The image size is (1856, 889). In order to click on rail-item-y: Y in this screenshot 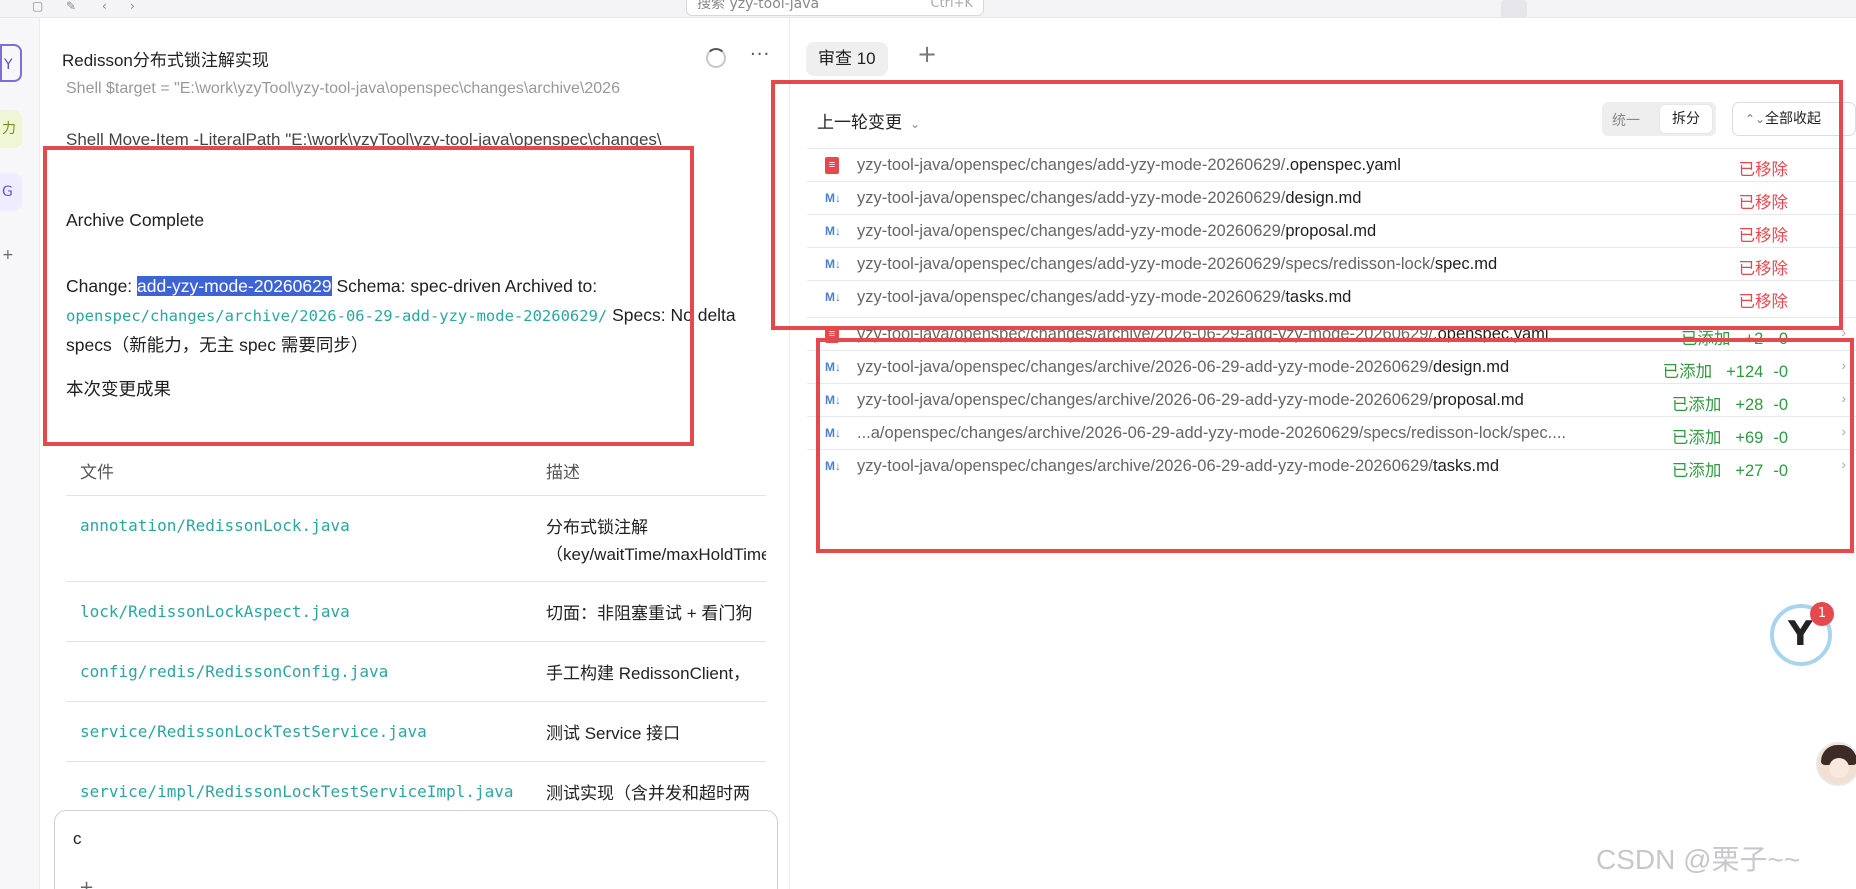, I will do `click(11, 63)`.